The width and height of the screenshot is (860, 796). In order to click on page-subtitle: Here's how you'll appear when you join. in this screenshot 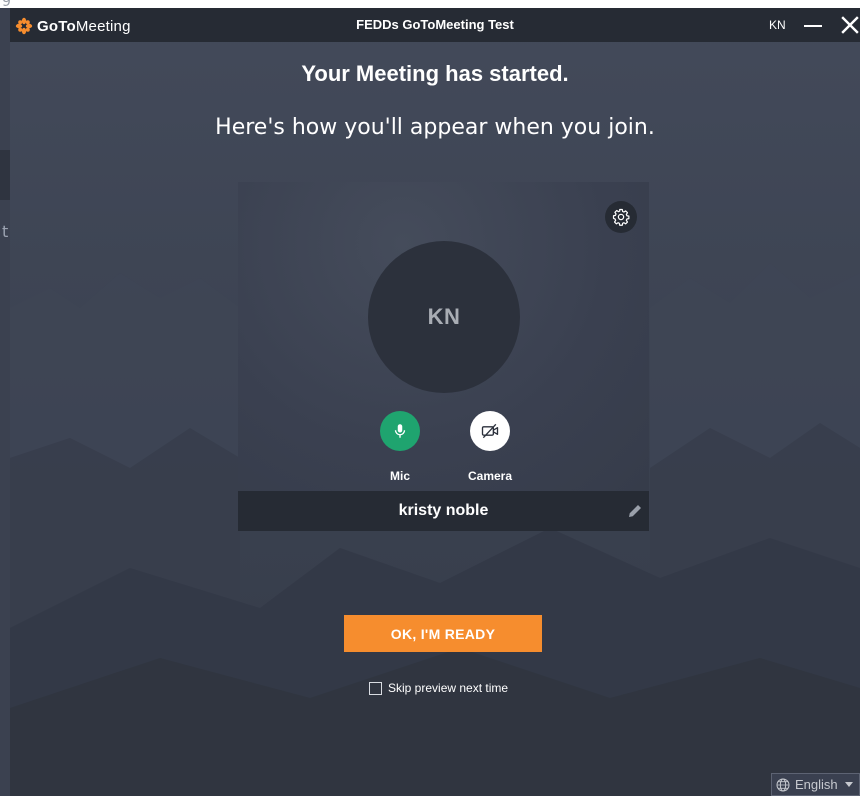, I will do `click(435, 127)`.